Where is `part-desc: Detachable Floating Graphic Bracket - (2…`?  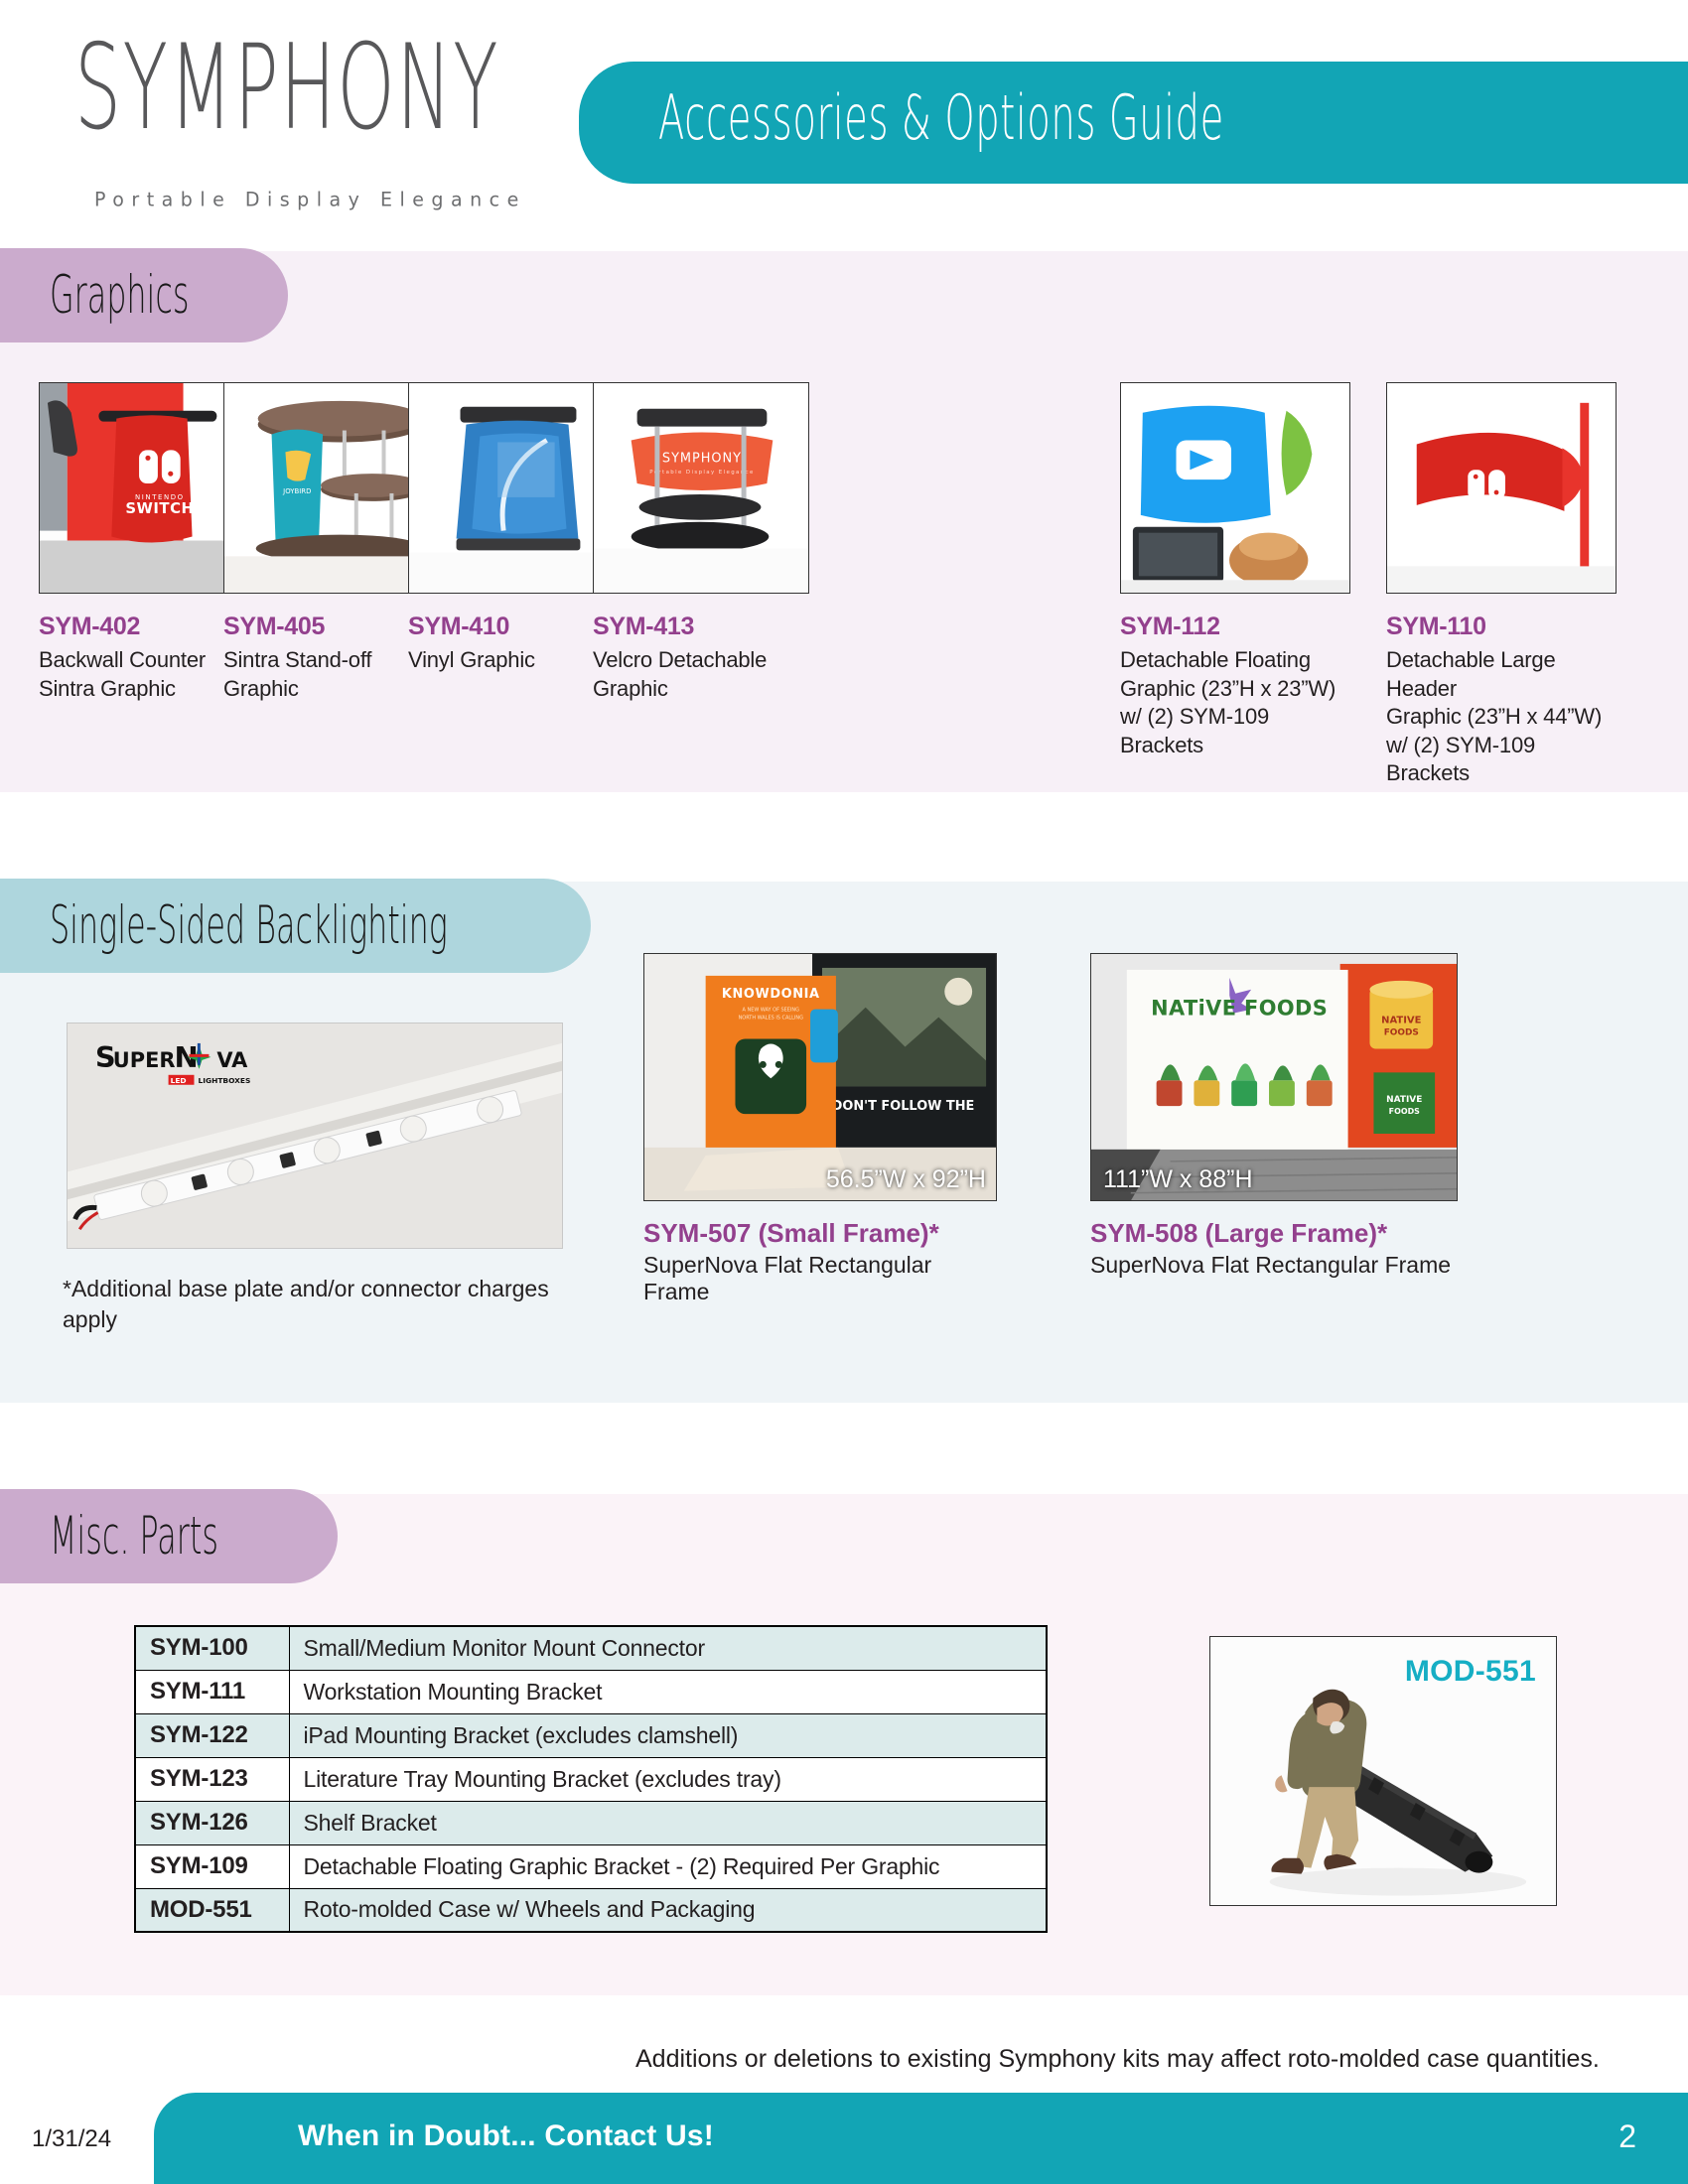 part-desc: Detachable Floating Graphic Bracket - (2… is located at coordinates (668, 1866).